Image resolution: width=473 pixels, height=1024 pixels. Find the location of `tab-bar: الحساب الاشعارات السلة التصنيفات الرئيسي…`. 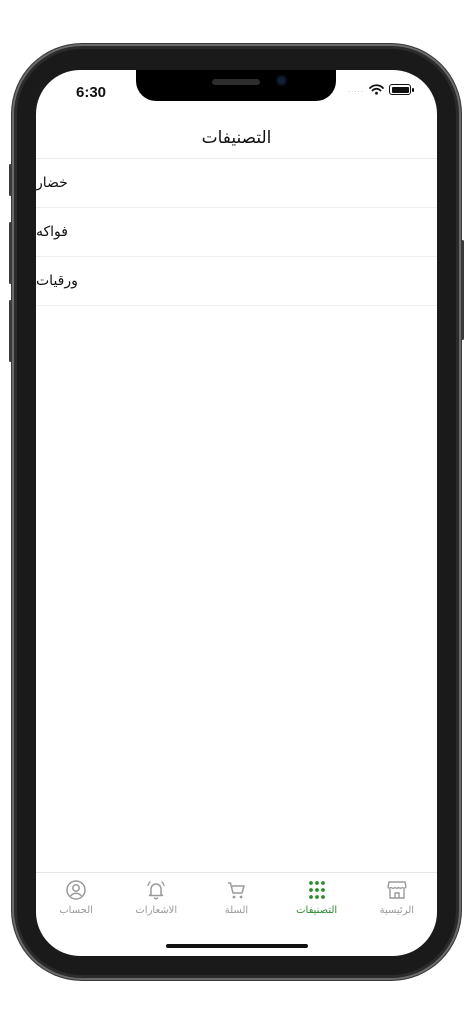

tab-bar: الحساب الاشعارات السلة التصنيفات الرئيسي… is located at coordinates (236, 902).